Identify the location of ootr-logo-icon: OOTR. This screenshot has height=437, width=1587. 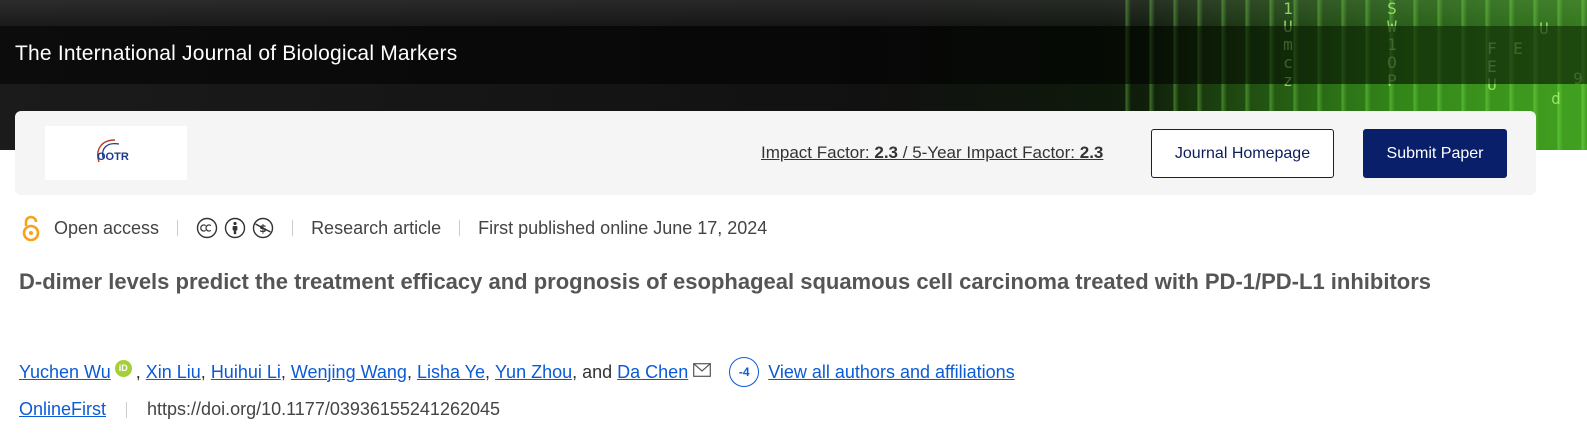
(113, 151).